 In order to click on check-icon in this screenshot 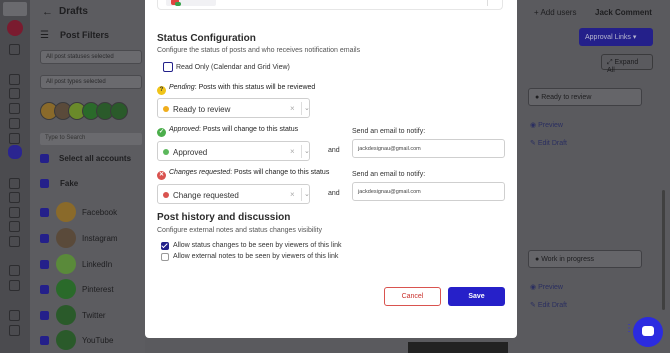, I will do `click(14, 226)`.